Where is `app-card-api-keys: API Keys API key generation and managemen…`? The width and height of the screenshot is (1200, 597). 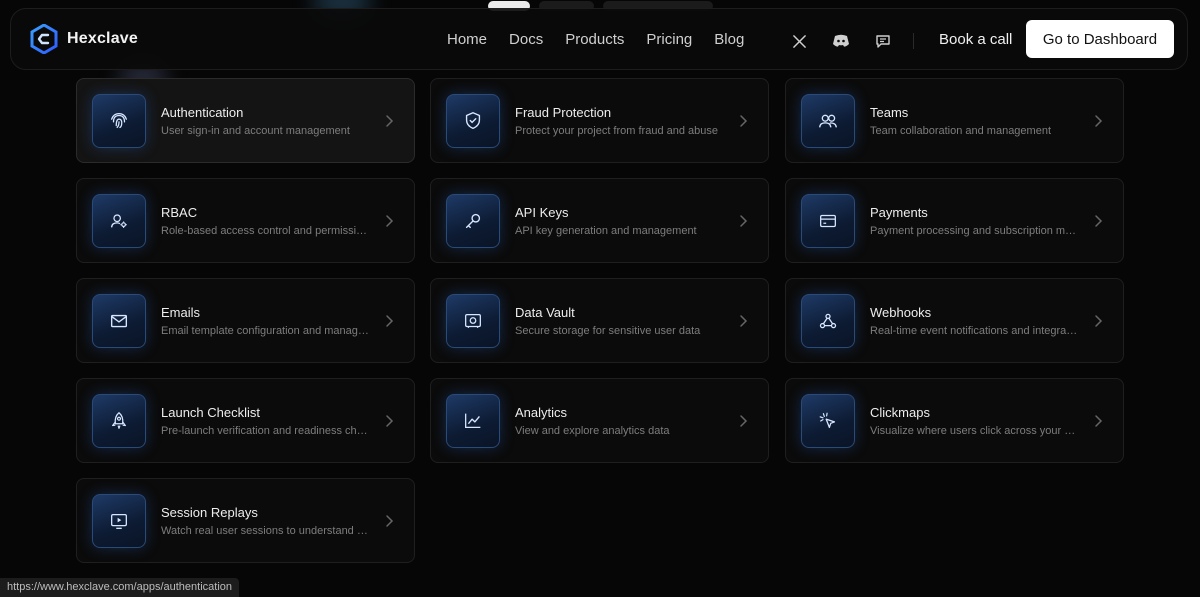
app-card-api-keys: API Keys API key generation and managemen… is located at coordinates (599, 220).